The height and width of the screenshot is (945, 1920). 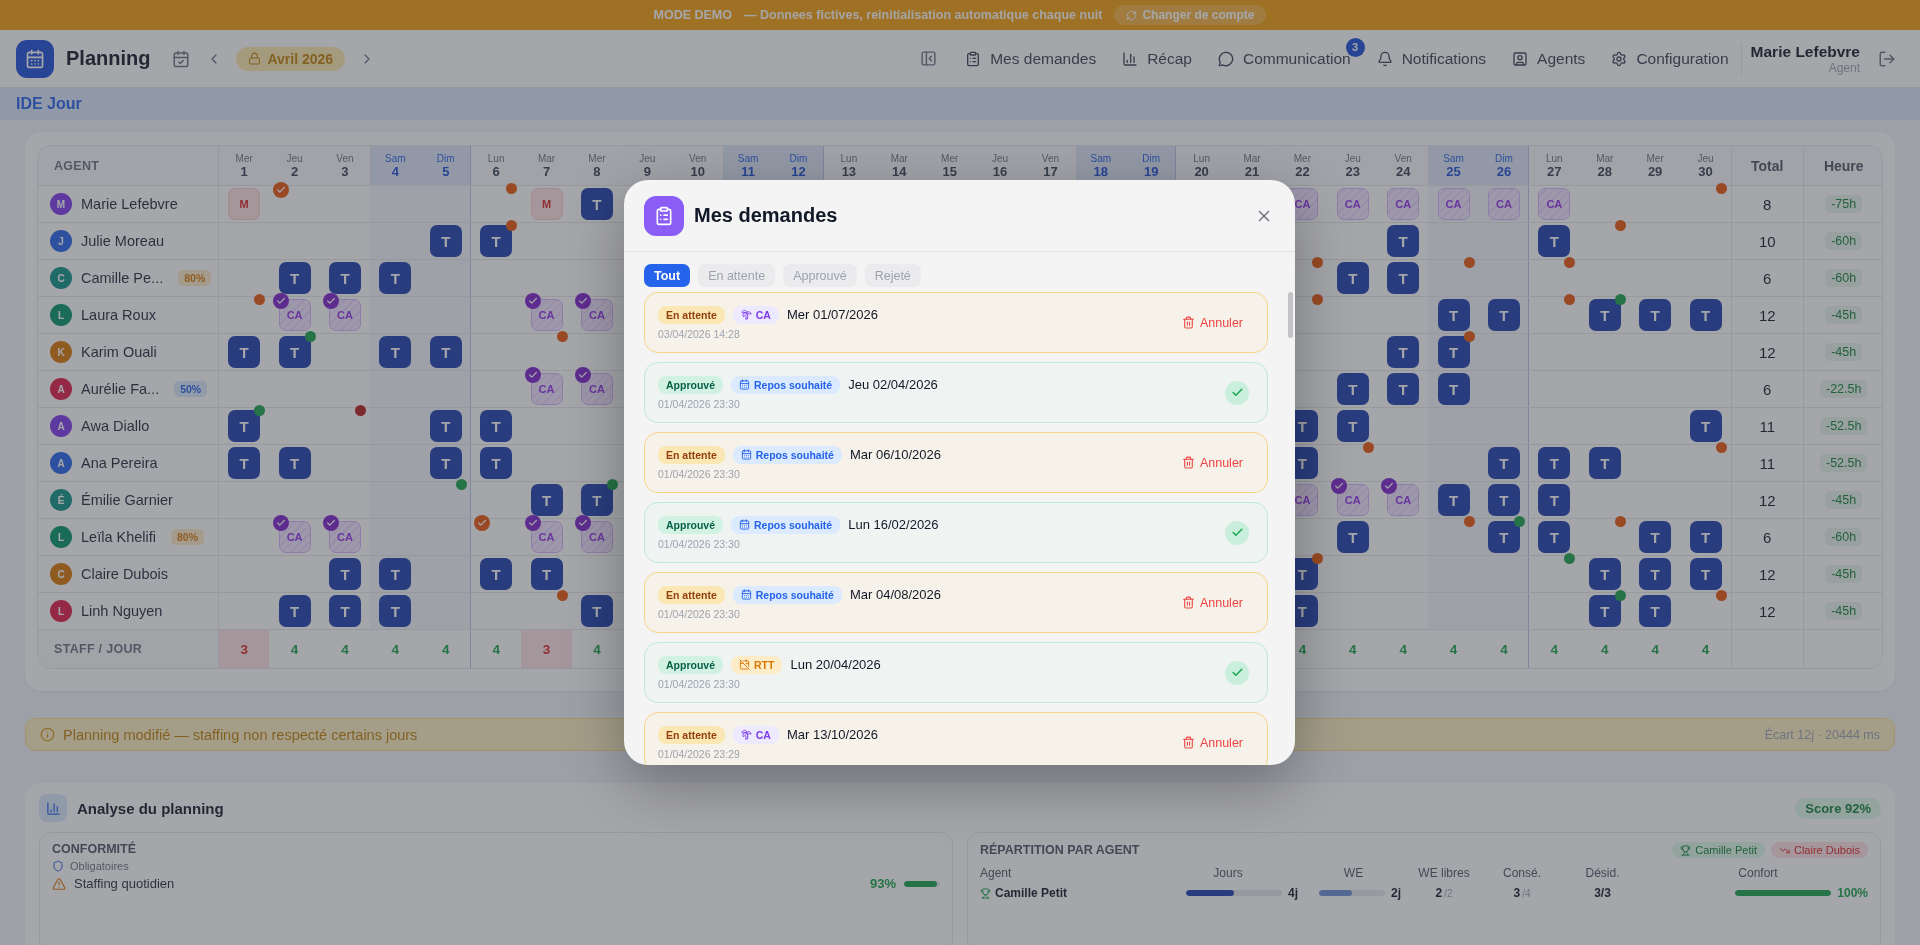 I want to click on agent-name: Émilie Garnier, so click(x=127, y=500).